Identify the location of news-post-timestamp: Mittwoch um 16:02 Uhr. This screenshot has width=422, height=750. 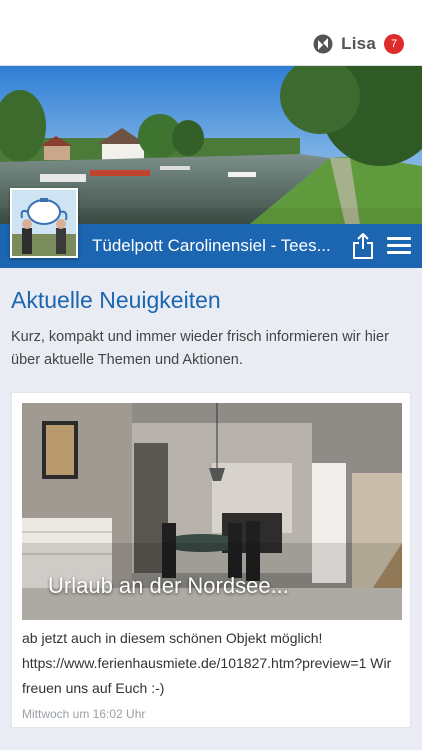
(84, 714).